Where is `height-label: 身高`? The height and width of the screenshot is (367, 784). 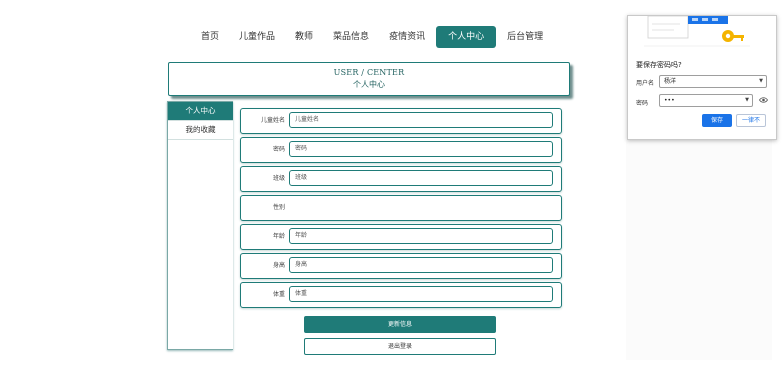
height-label: 身高 is located at coordinates (278, 265).